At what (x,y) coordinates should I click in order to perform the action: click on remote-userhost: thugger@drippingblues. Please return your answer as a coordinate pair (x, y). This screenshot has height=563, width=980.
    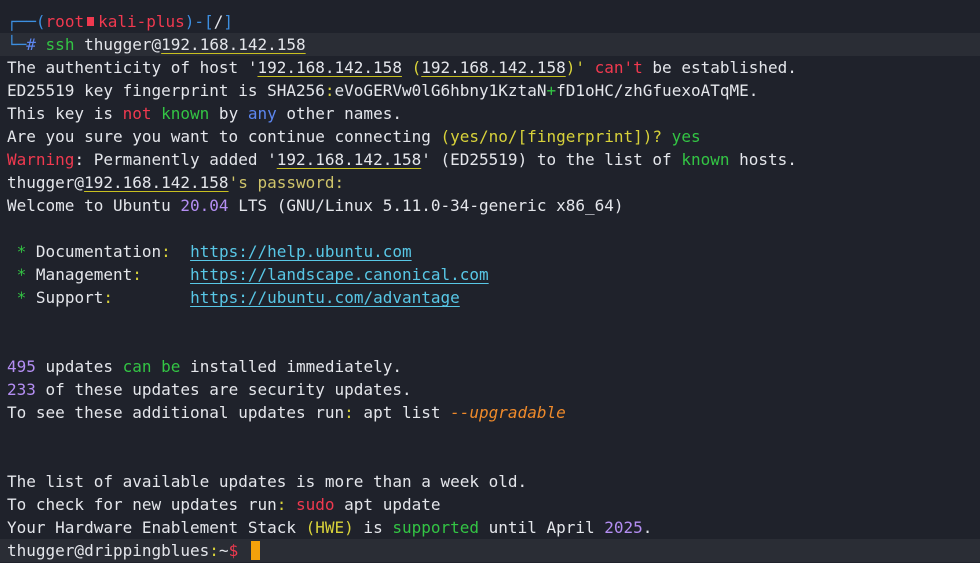
    Looking at the image, I should click on (108, 550).